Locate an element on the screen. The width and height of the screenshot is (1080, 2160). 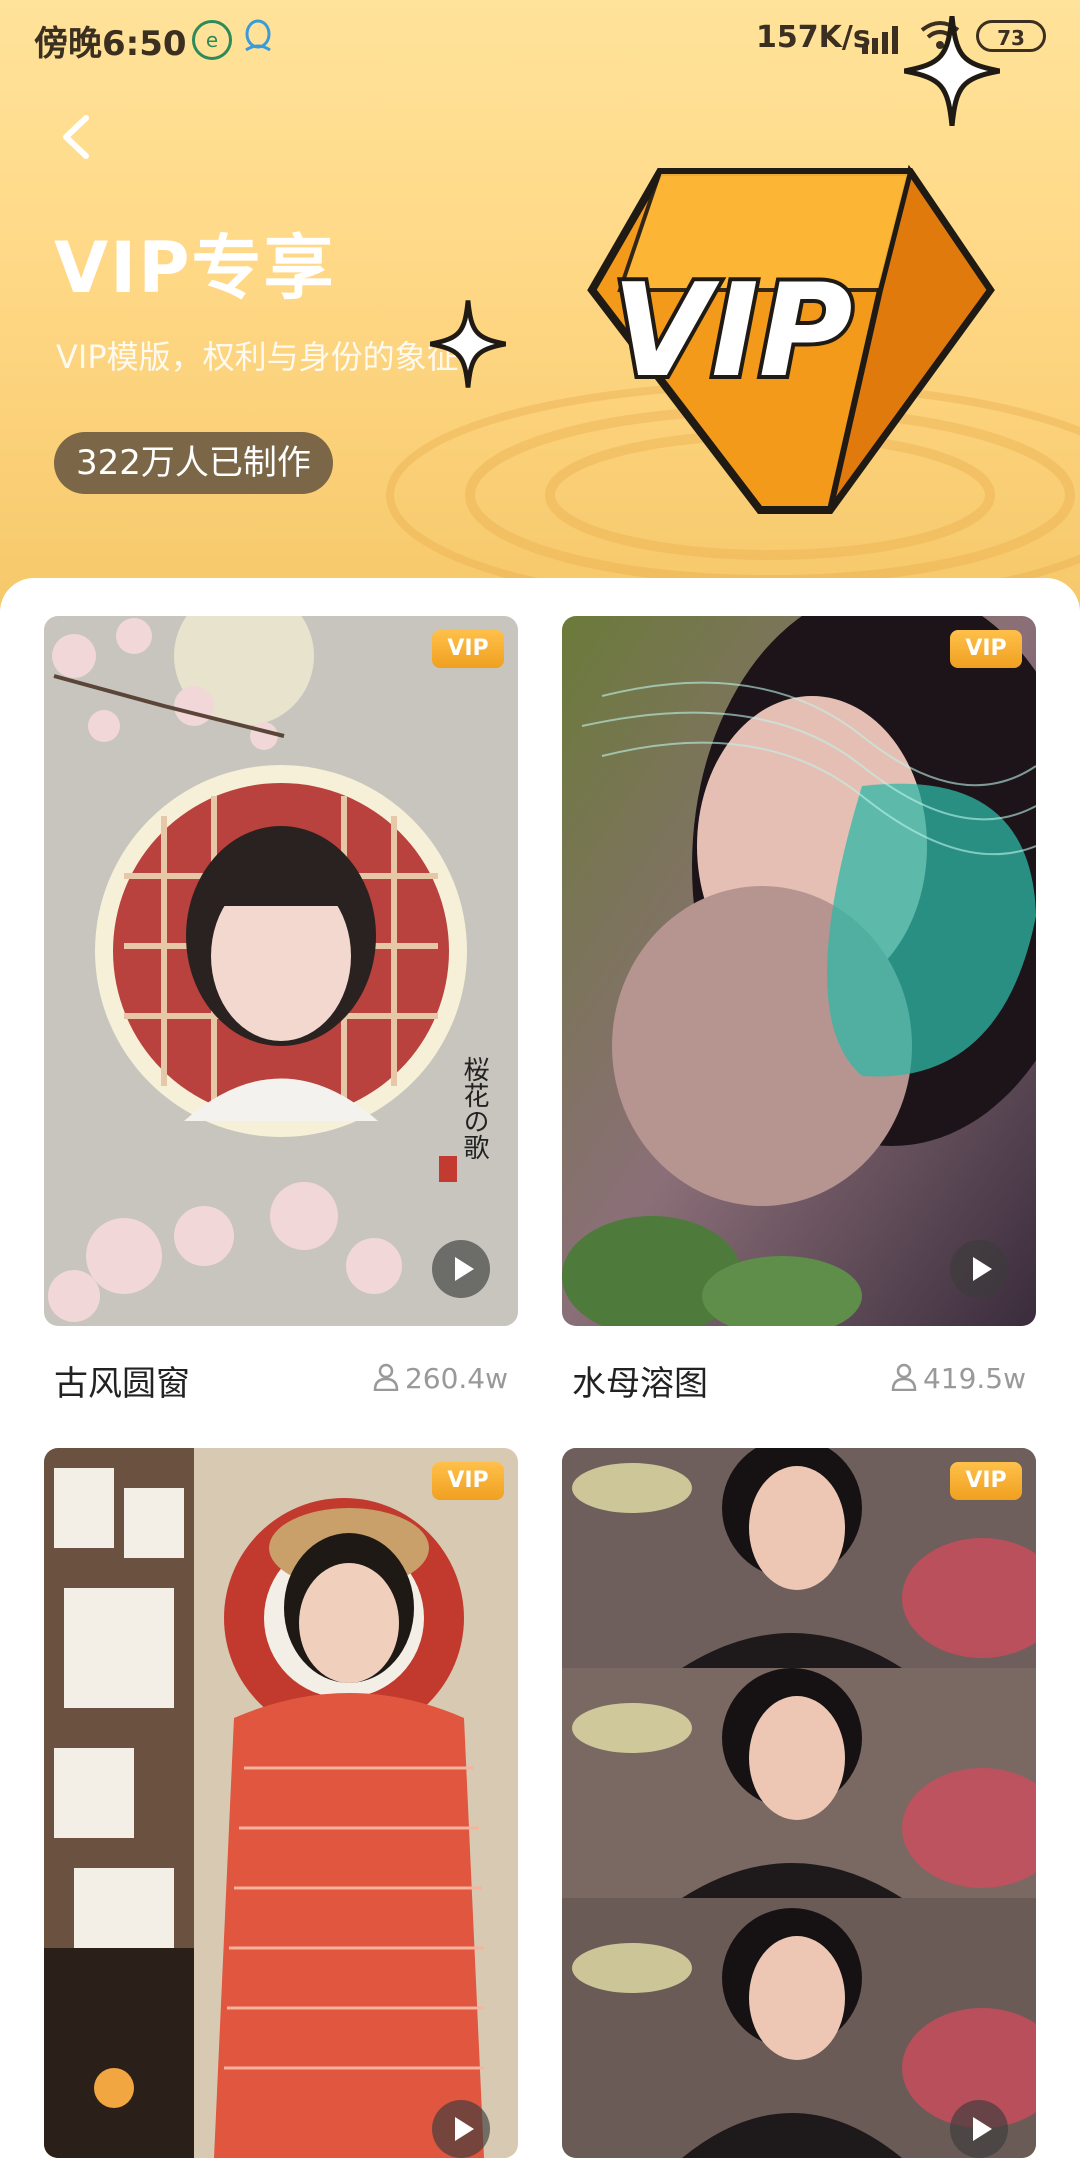
app-notification-icon: e is located at coordinates (212, 40).